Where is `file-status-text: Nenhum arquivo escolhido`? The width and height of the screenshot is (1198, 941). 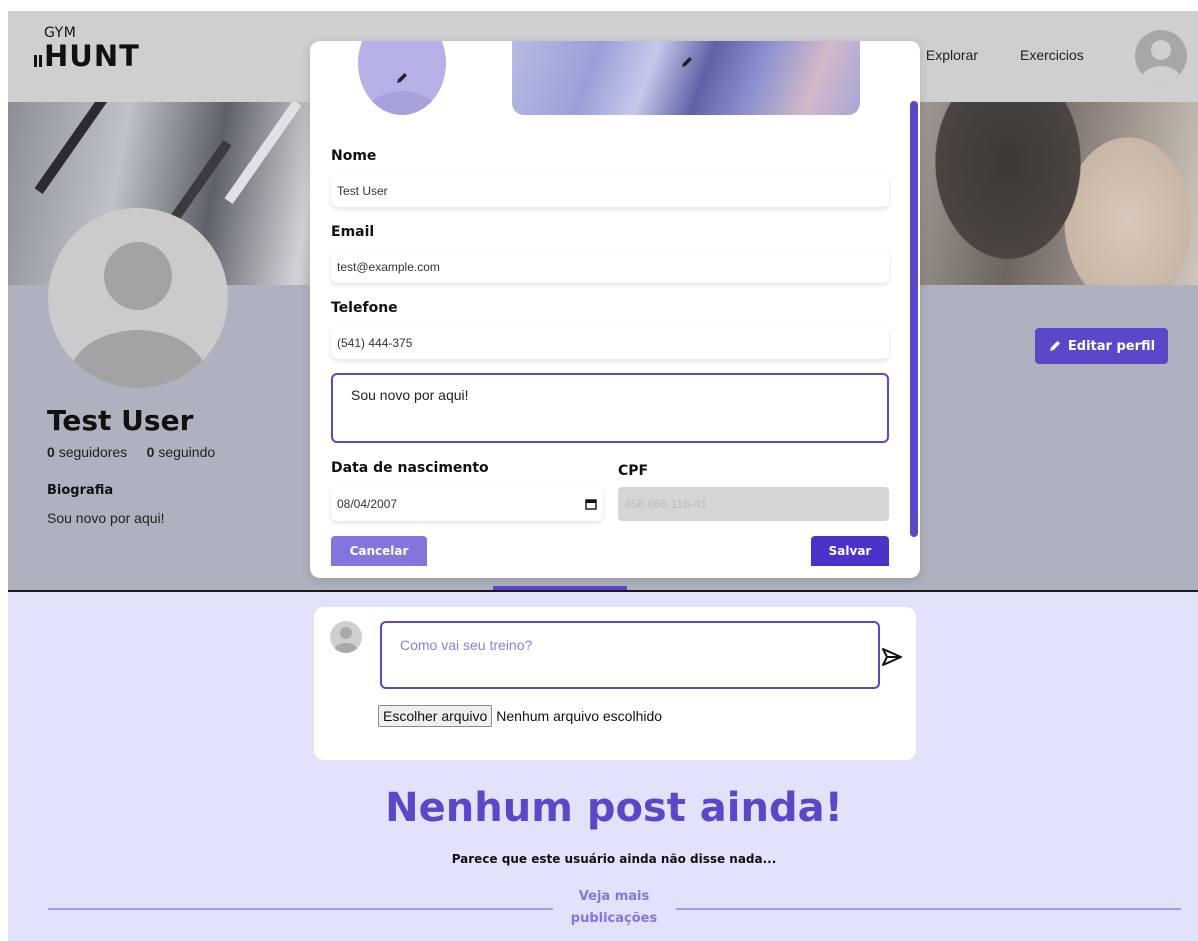
file-status-text: Nenhum arquivo escolhido is located at coordinates (579, 716).